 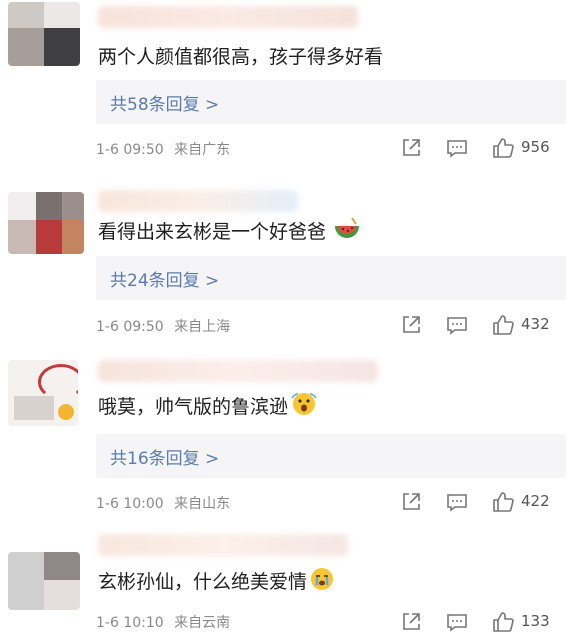 I want to click on replies-label: 共24条回复 >, so click(x=164, y=278).